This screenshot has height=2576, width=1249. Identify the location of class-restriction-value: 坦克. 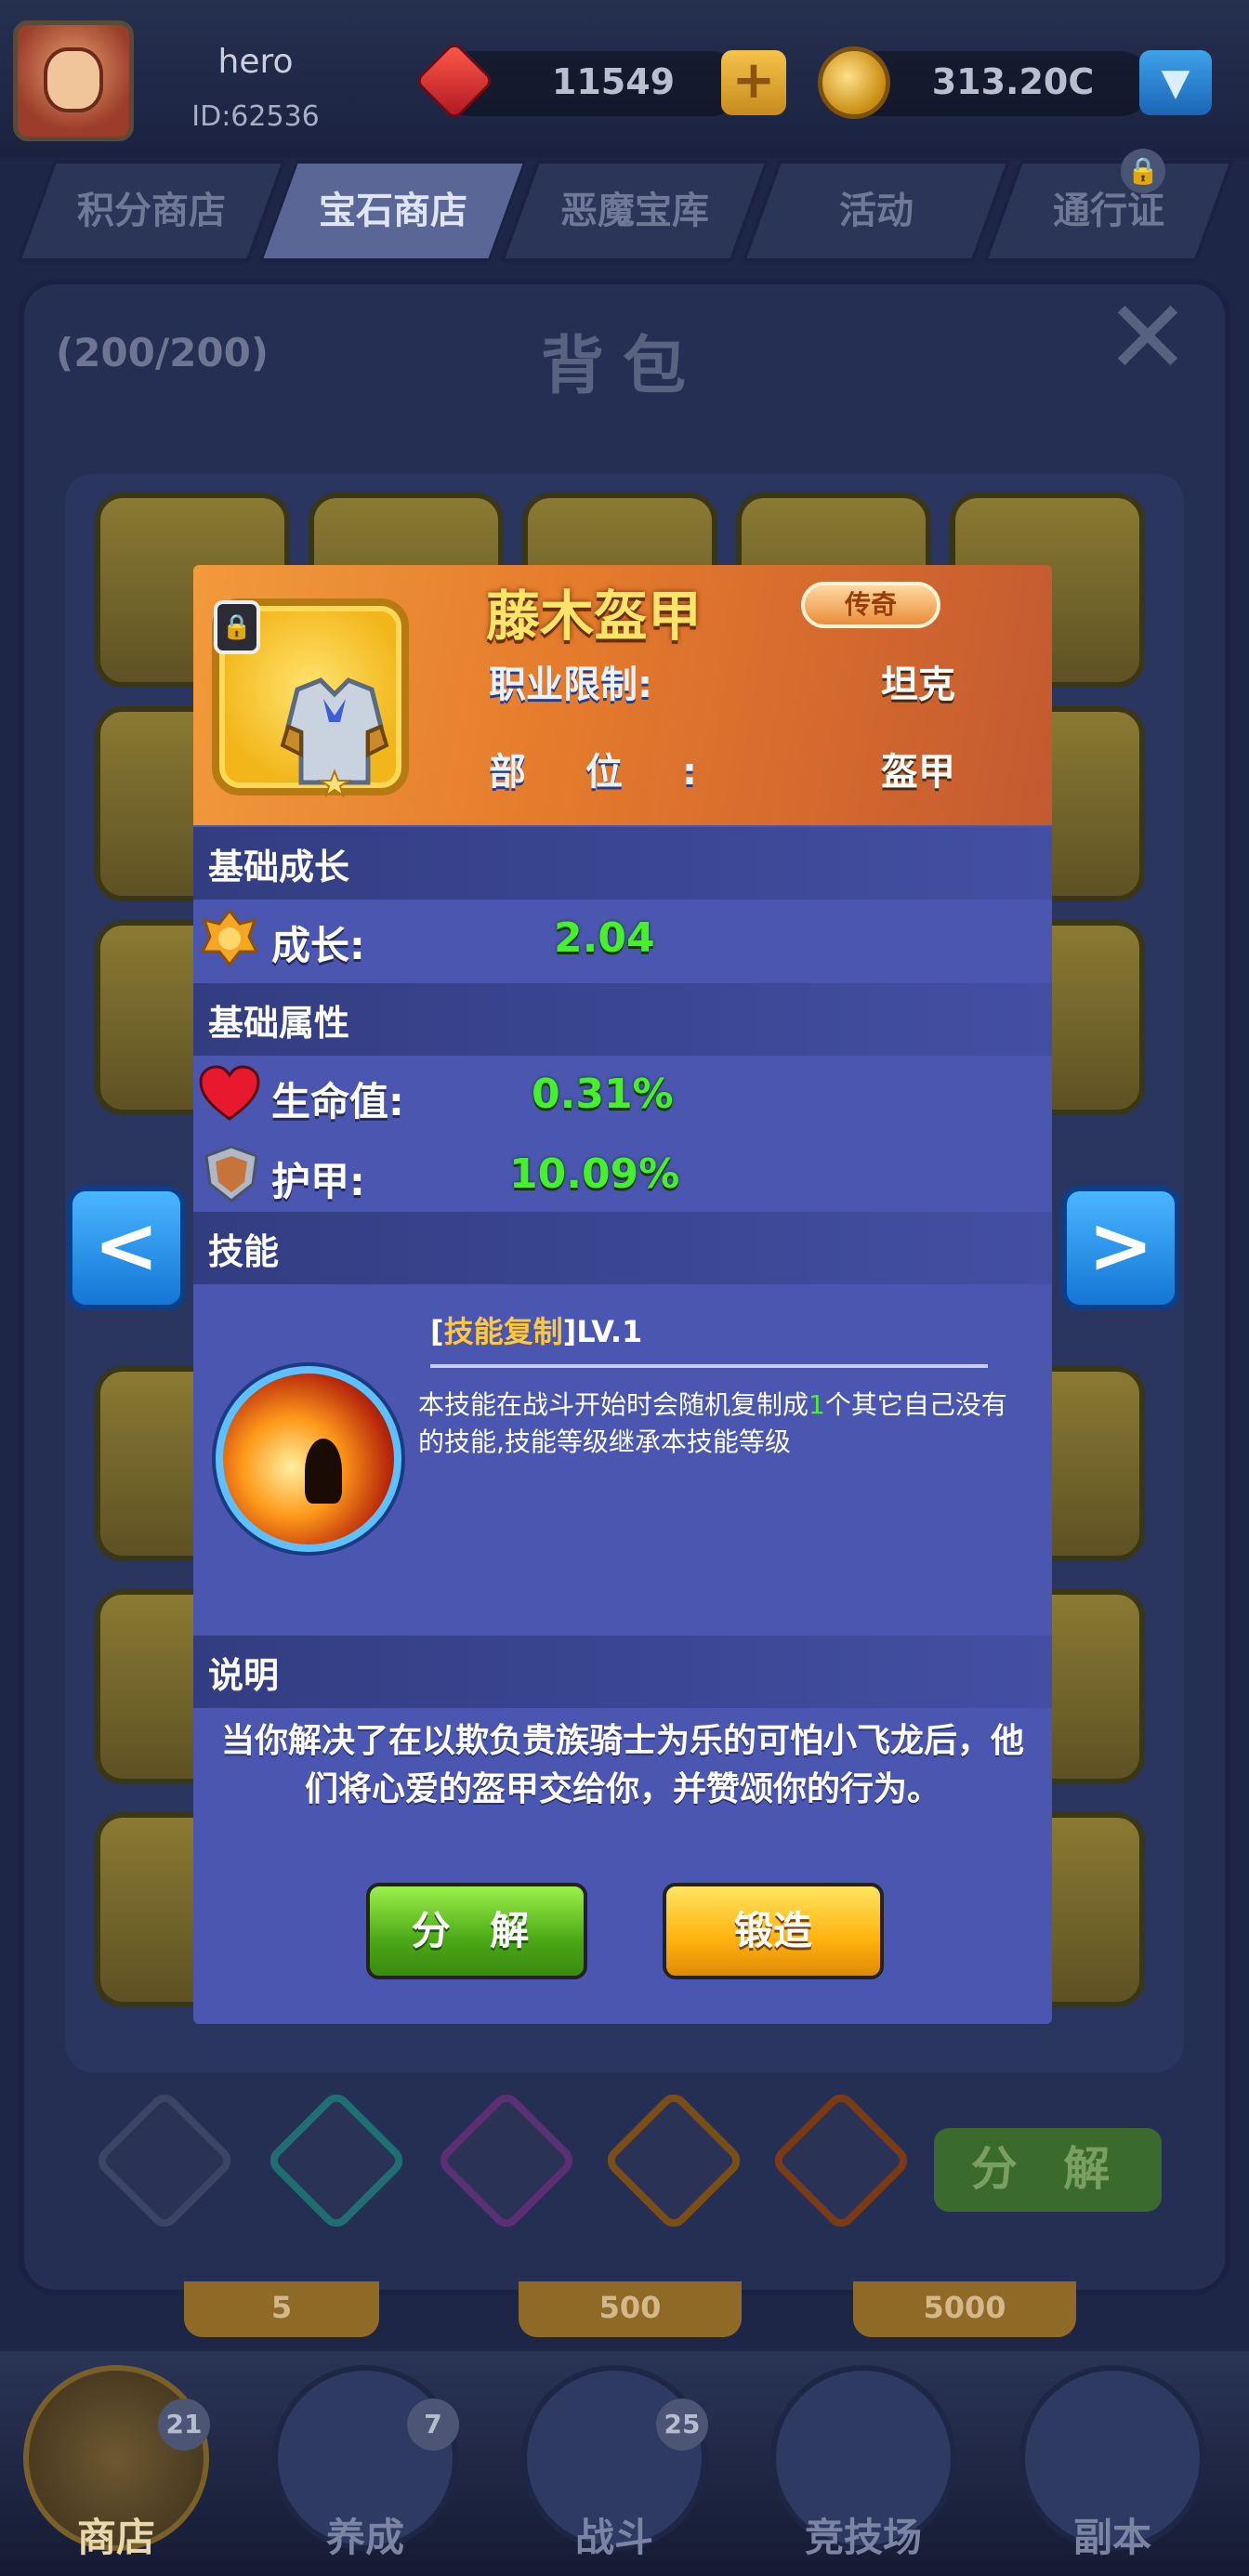
(918, 685).